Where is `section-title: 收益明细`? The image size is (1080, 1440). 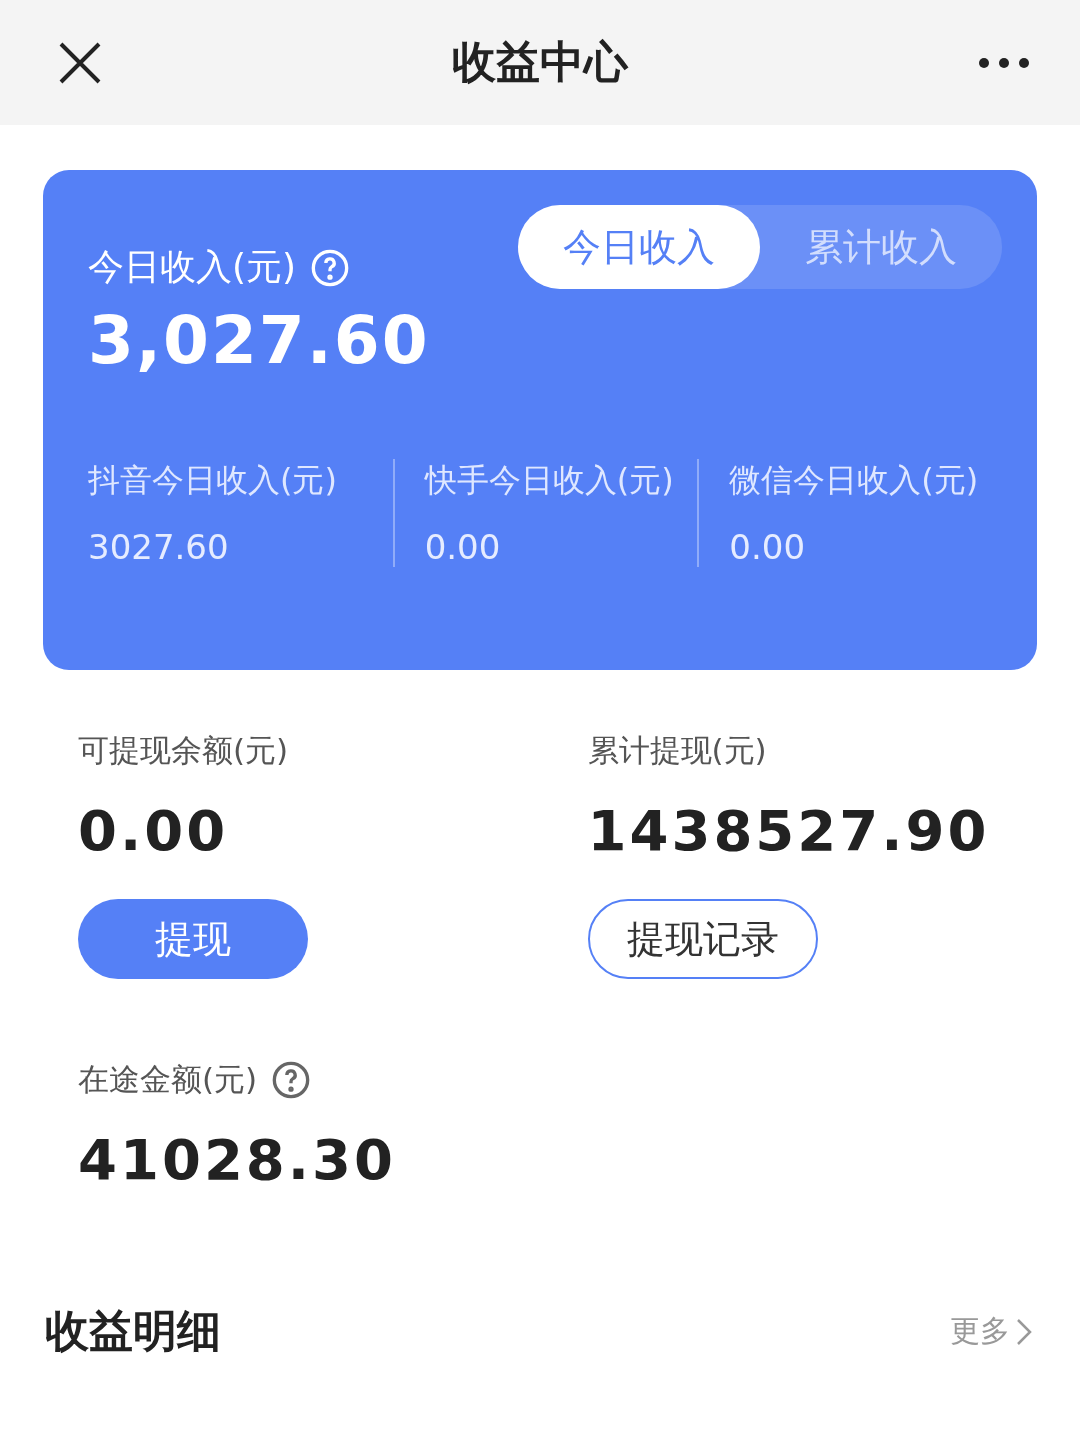 section-title: 收益明细 is located at coordinates (133, 1331).